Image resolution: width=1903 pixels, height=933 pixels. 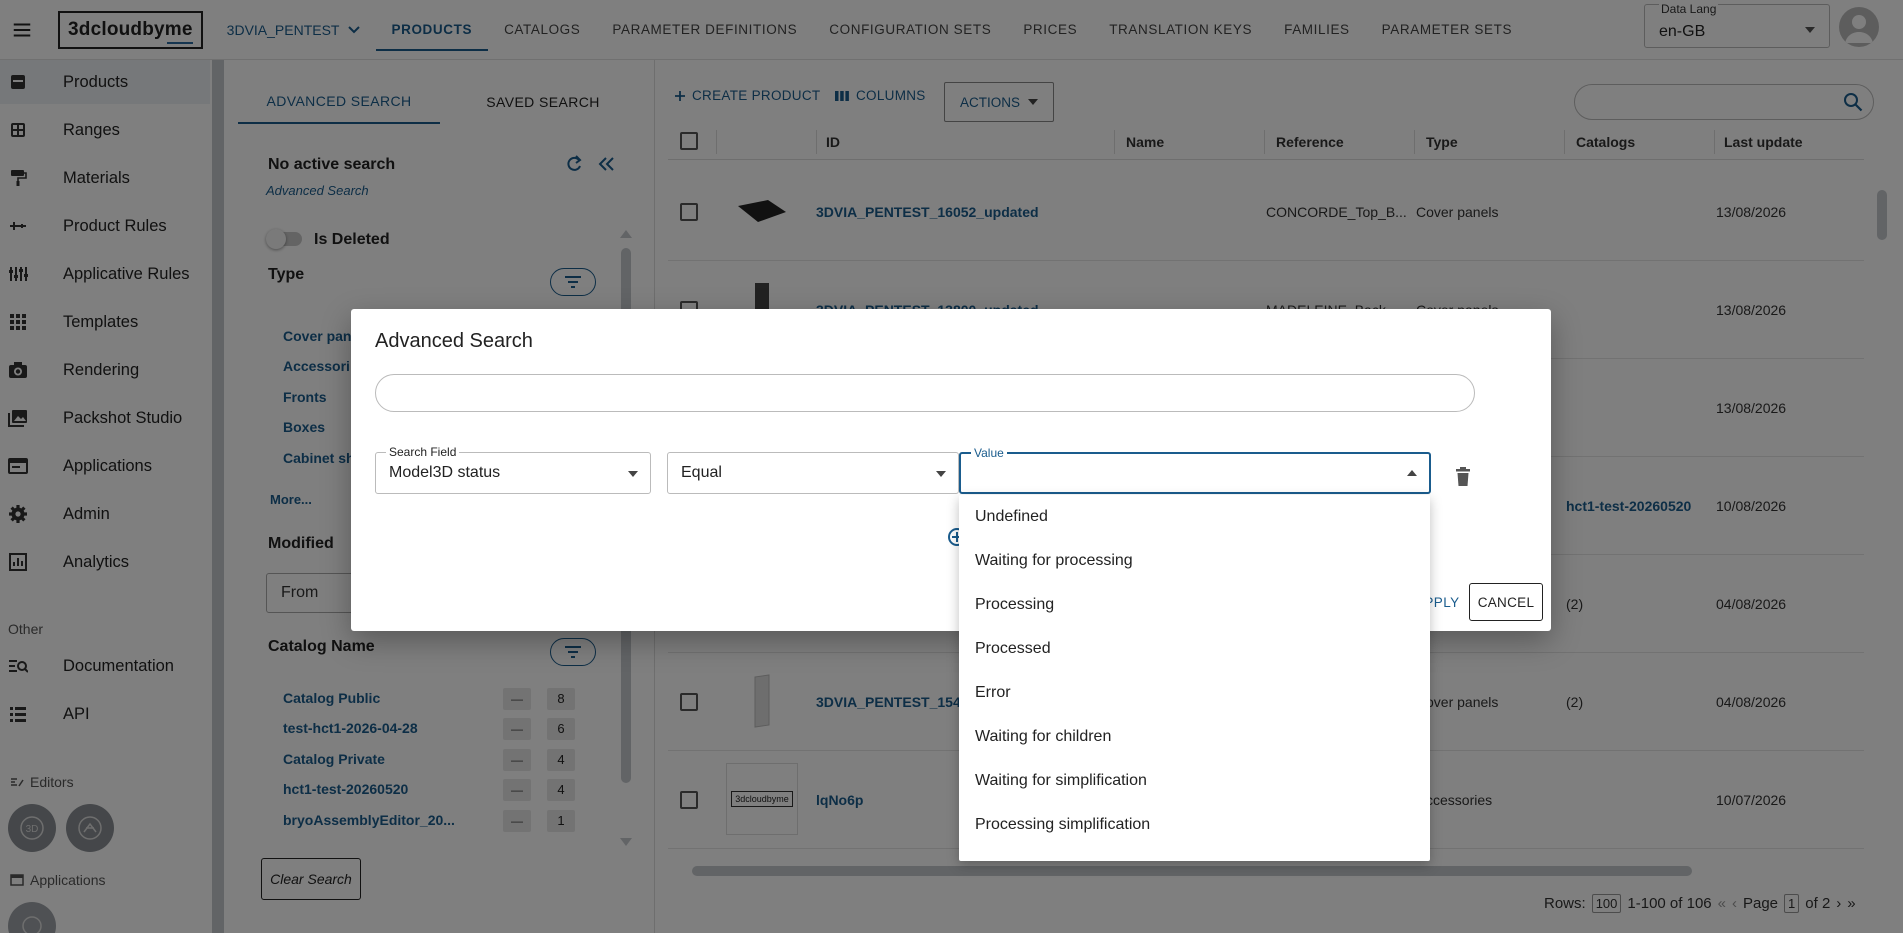 What do you see at coordinates (1194, 693) in the screenshot?
I see `option-error: Error` at bounding box center [1194, 693].